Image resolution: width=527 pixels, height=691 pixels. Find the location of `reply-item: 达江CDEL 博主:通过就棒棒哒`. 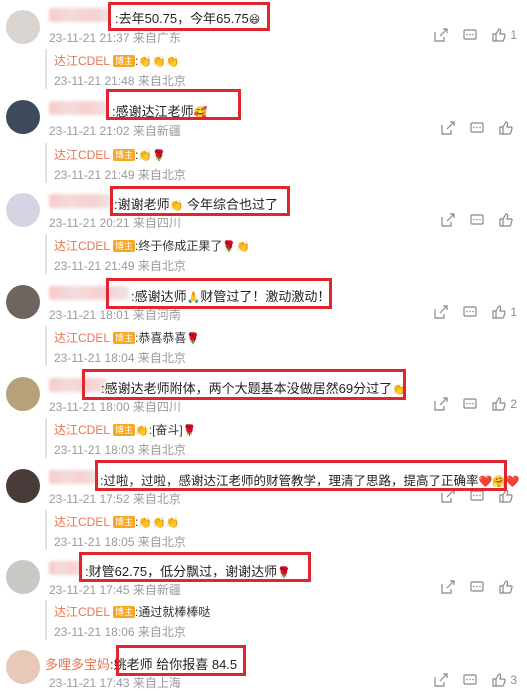

reply-item: 达江CDEL 博主:通过就棒棒哒 is located at coordinates (132, 612).